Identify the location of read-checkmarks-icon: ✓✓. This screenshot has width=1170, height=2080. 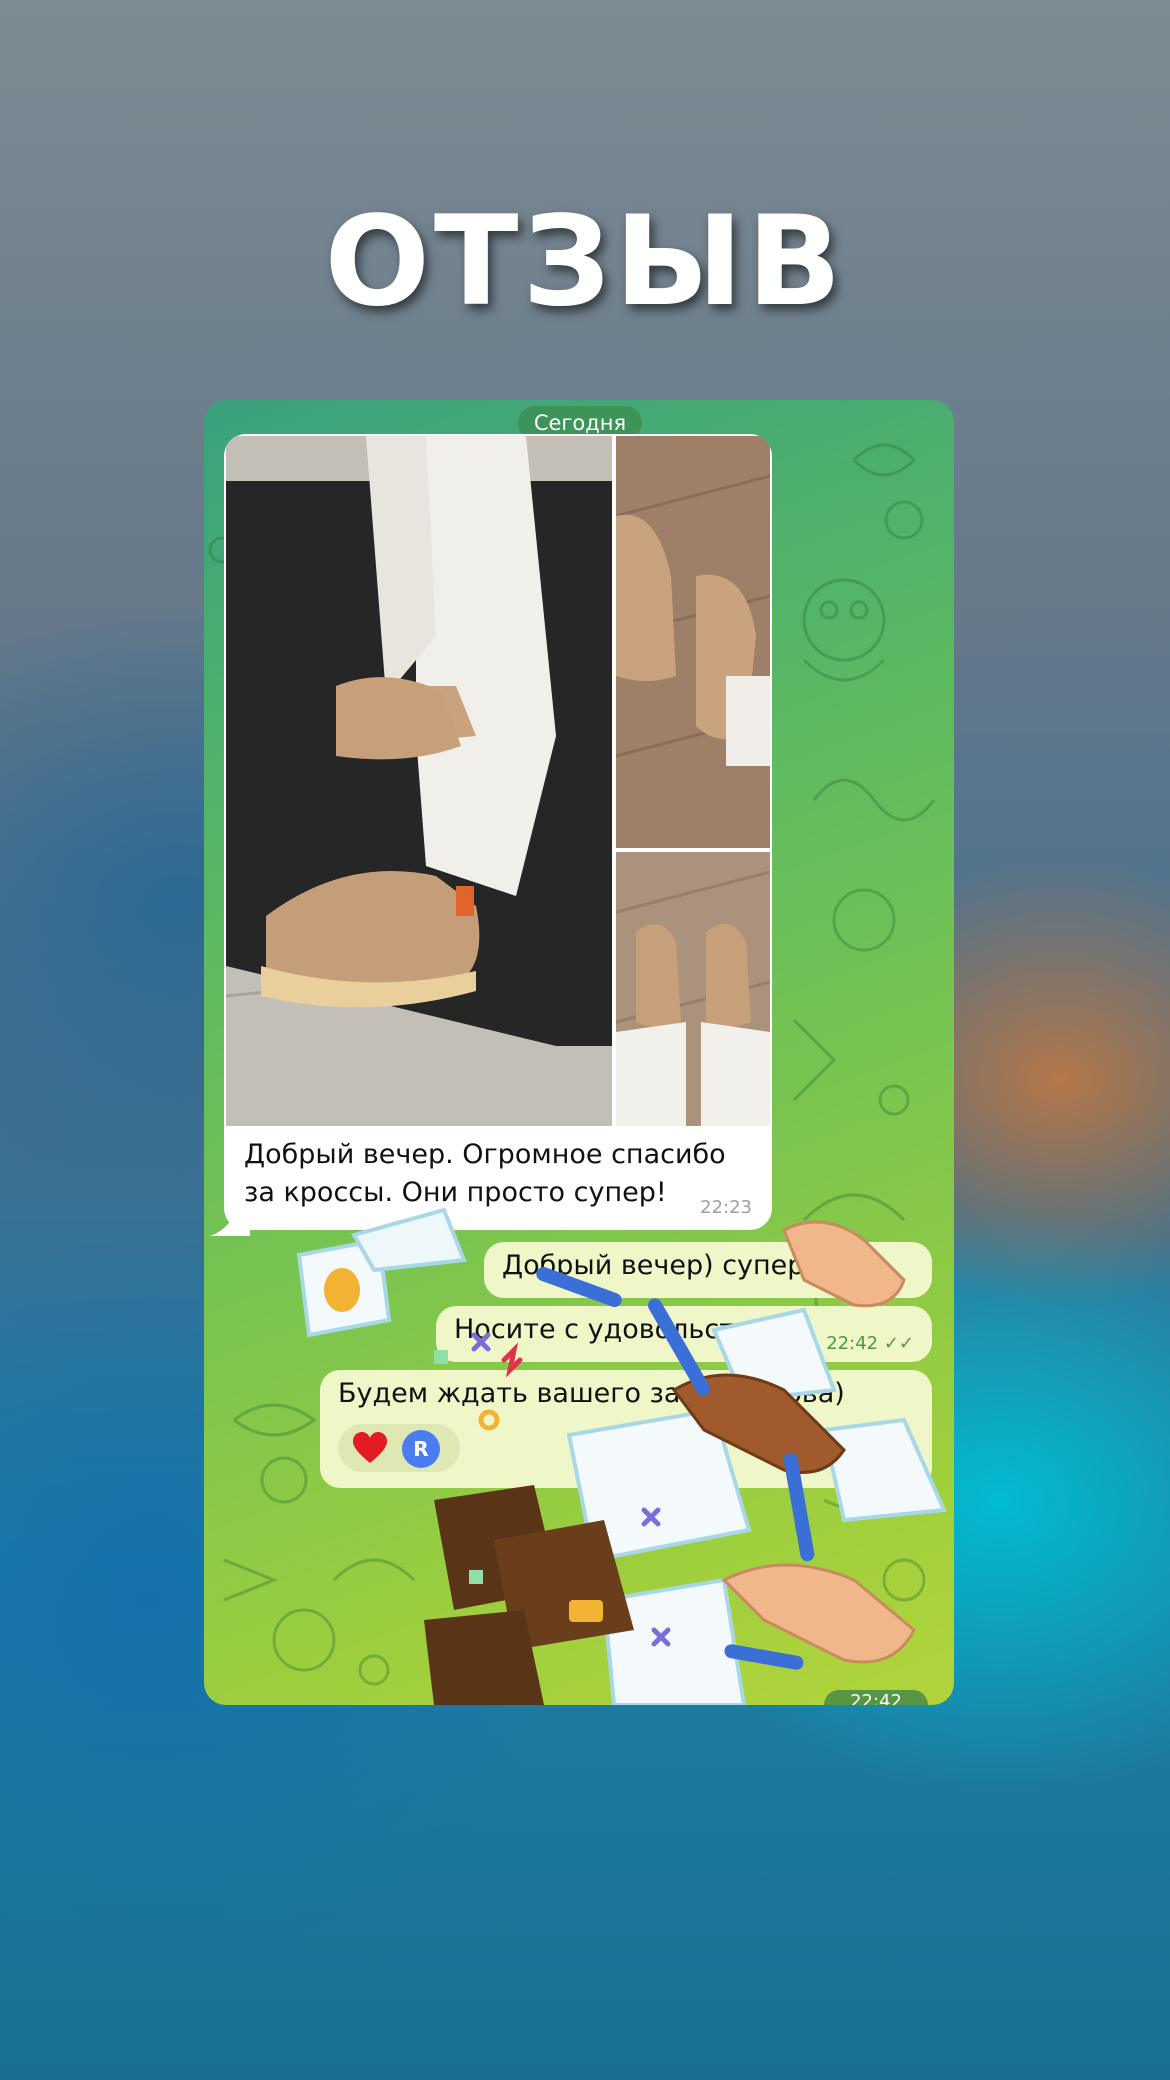
(898, 1343).